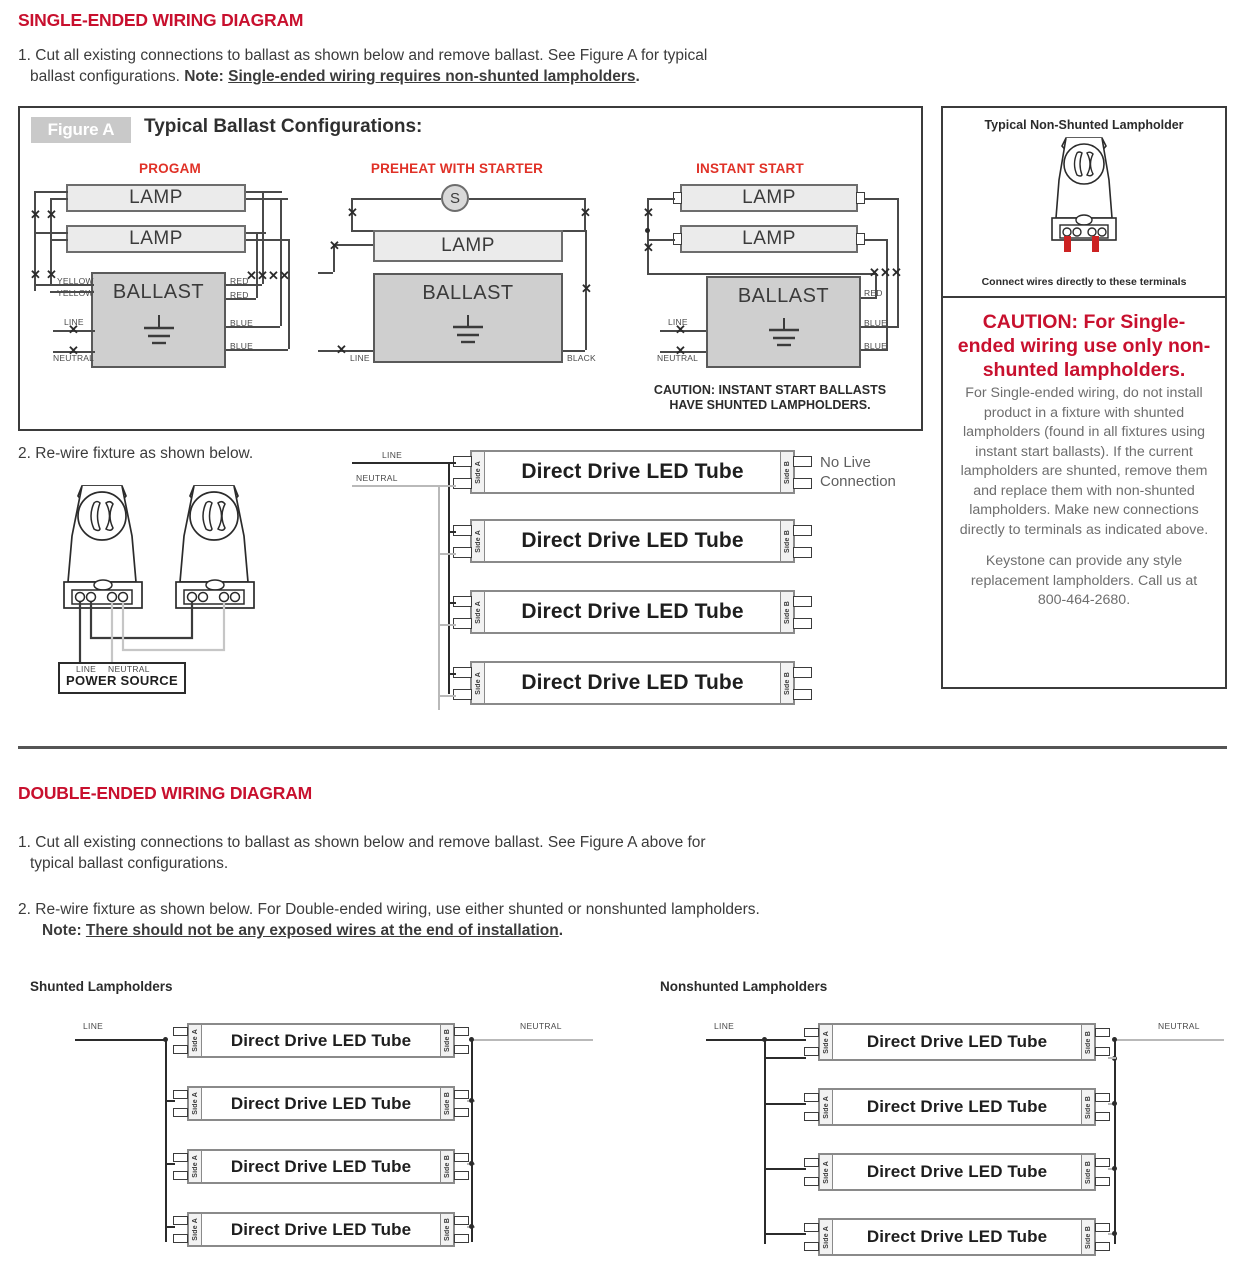 The height and width of the screenshot is (1280, 1243). What do you see at coordinates (881, 199) in the screenshot?
I see `instant-wire` at bounding box center [881, 199].